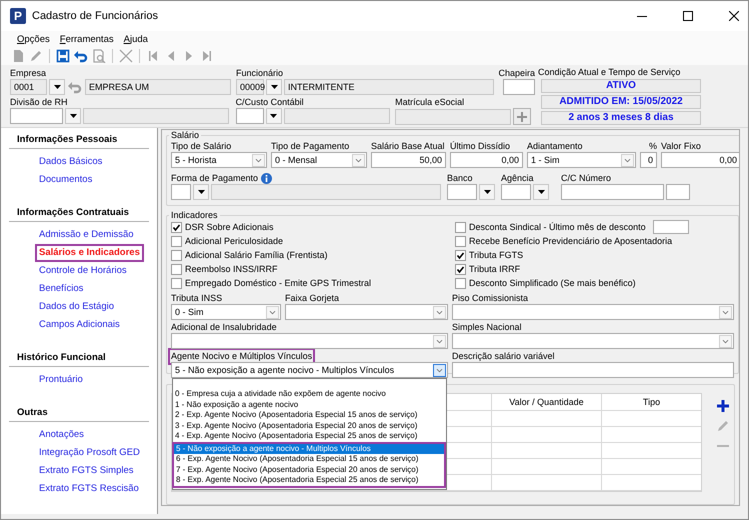  What do you see at coordinates (490, 298) in the screenshot?
I see `field-label: Piso Comissionista` at bounding box center [490, 298].